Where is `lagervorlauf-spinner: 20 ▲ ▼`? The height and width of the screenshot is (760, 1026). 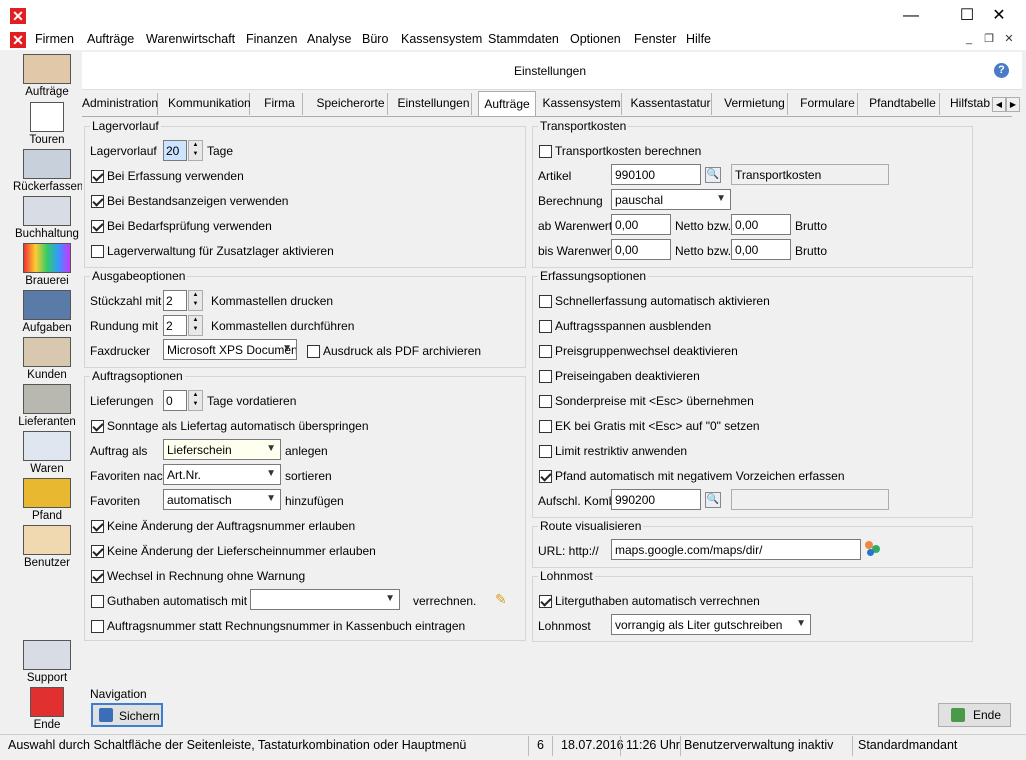
lagervorlauf-spinner: 20 ▲ ▼ is located at coordinates (183, 150).